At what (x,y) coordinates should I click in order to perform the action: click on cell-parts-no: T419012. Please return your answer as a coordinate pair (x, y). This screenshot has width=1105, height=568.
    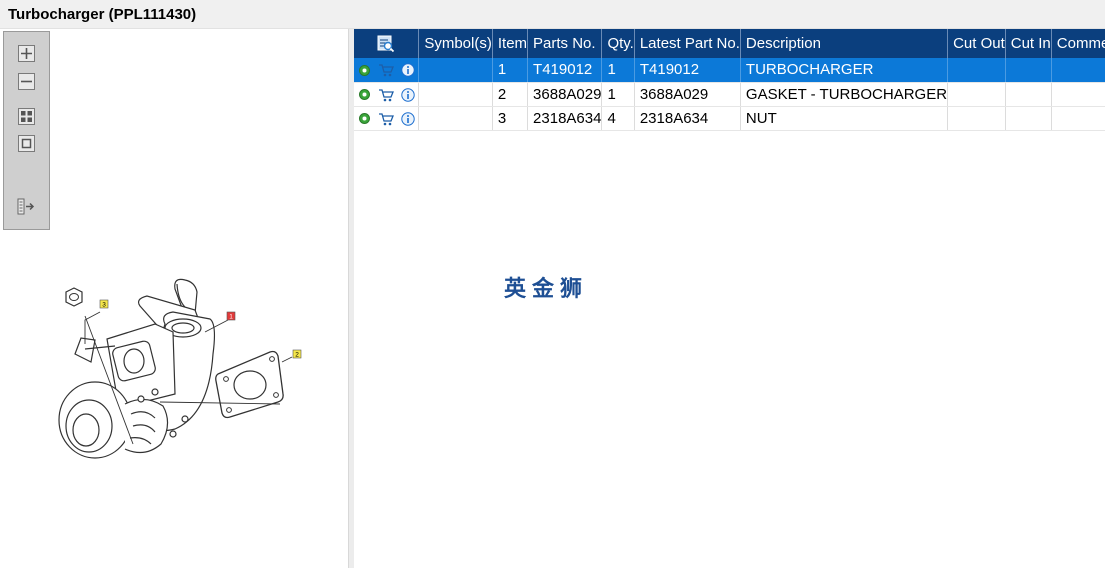
    Looking at the image, I should click on (565, 70).